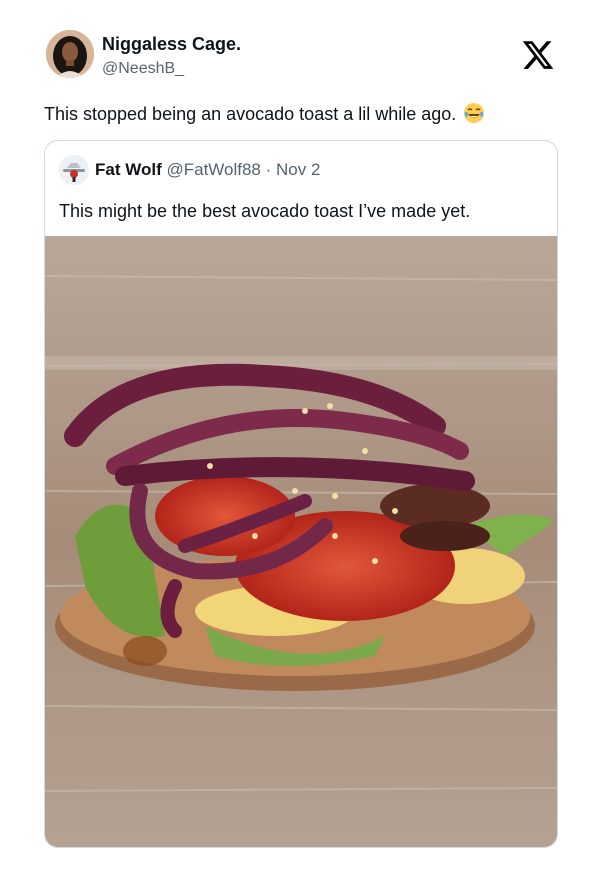 Image resolution: width=599 pixels, height=876 pixels. Describe the element at coordinates (213, 169) in the screenshot. I see `quoted-author-handle: @FatWolf88` at that location.